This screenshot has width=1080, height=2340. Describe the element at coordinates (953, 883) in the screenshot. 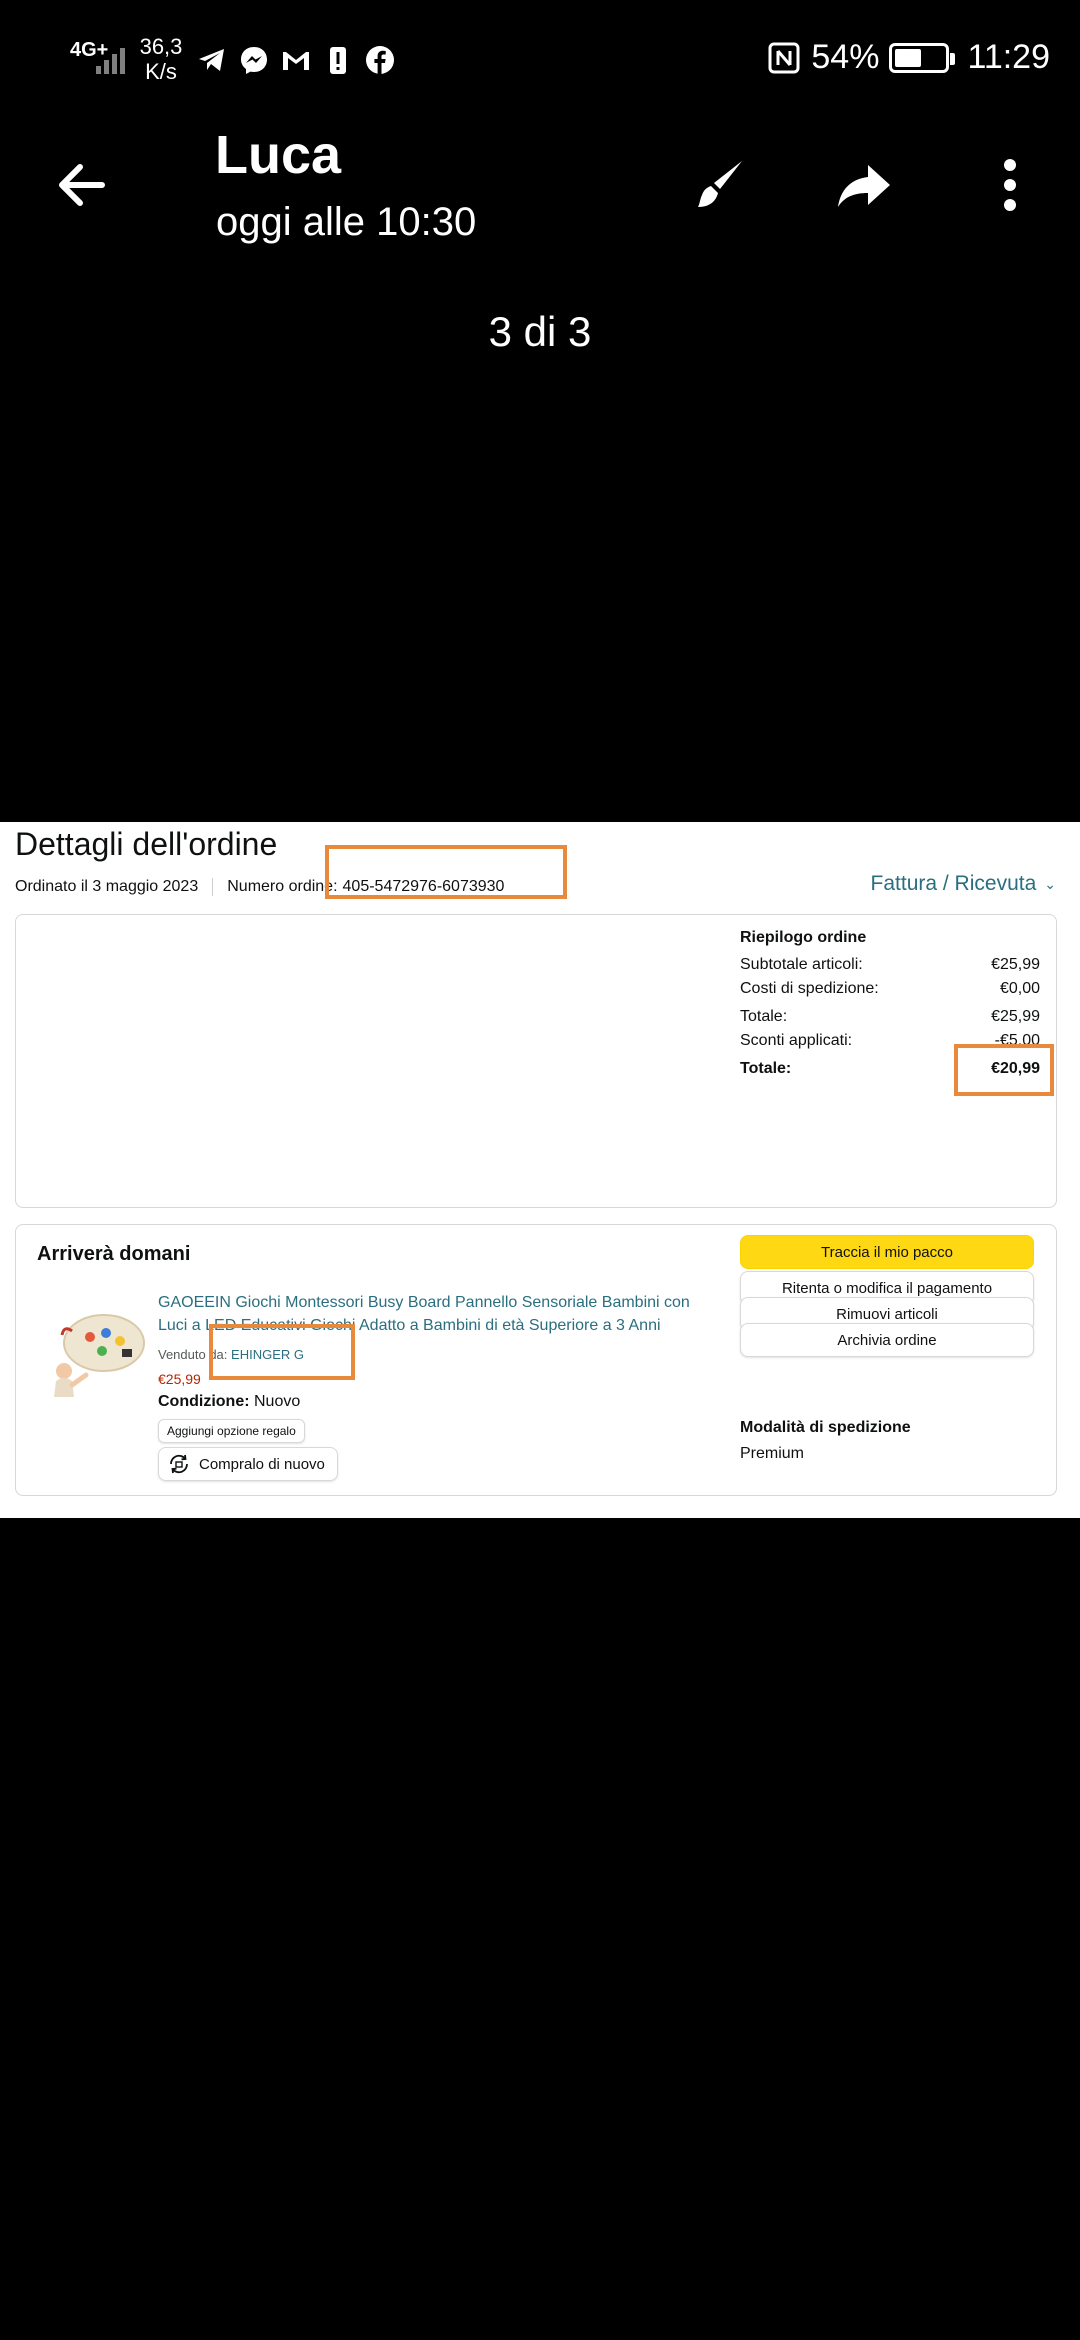

I see `invoice-label: Fattura / Ricevuta` at that location.